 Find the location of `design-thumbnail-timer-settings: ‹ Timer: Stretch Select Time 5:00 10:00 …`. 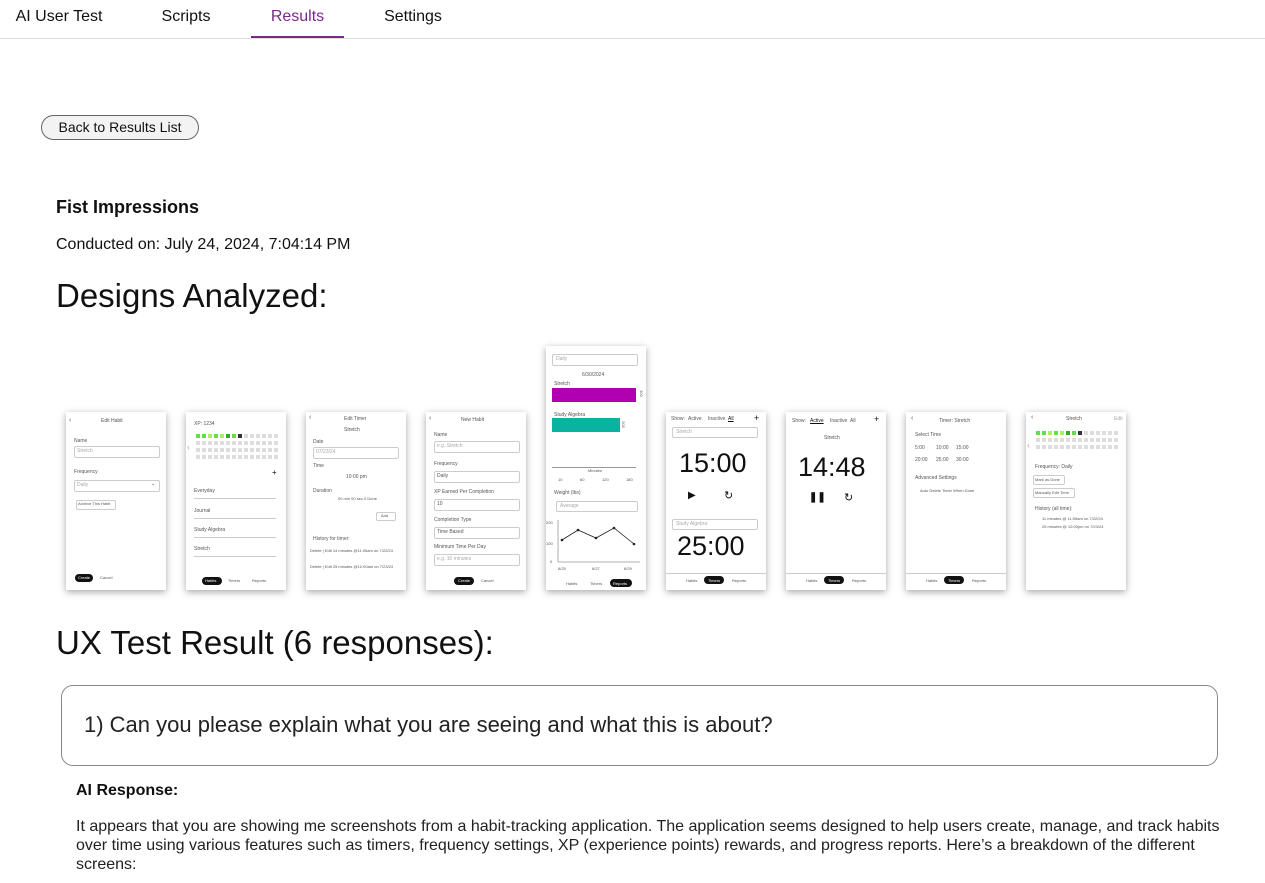

design-thumbnail-timer-settings: ‹ Timer: Stretch Select Time 5:00 10:00 … is located at coordinates (956, 501).